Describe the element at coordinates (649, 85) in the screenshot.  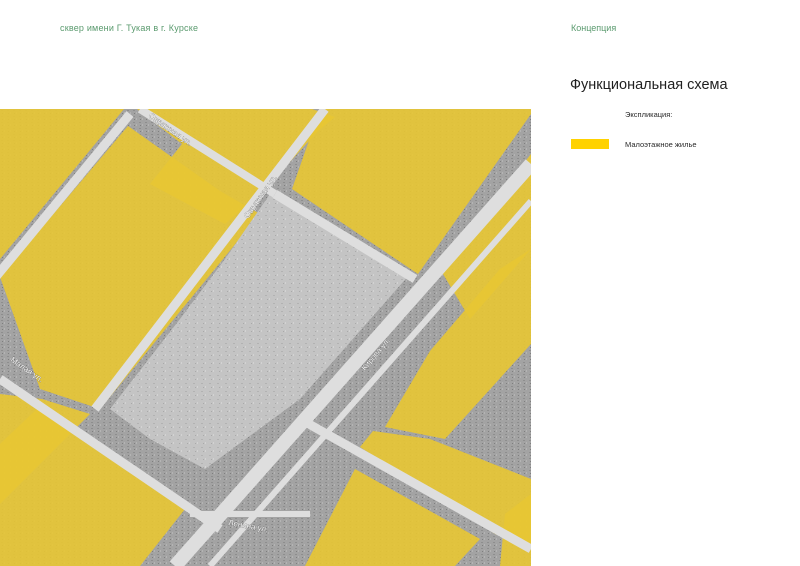
I see `page-title: Функциональная схема` at that location.